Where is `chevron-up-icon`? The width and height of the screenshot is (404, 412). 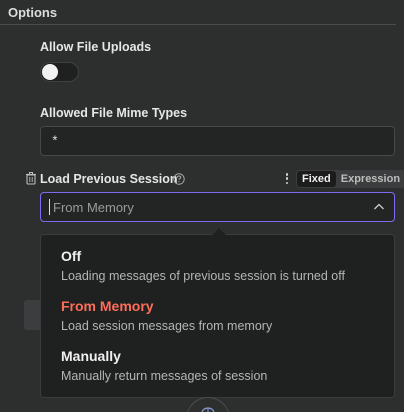 chevron-up-icon is located at coordinates (379, 207).